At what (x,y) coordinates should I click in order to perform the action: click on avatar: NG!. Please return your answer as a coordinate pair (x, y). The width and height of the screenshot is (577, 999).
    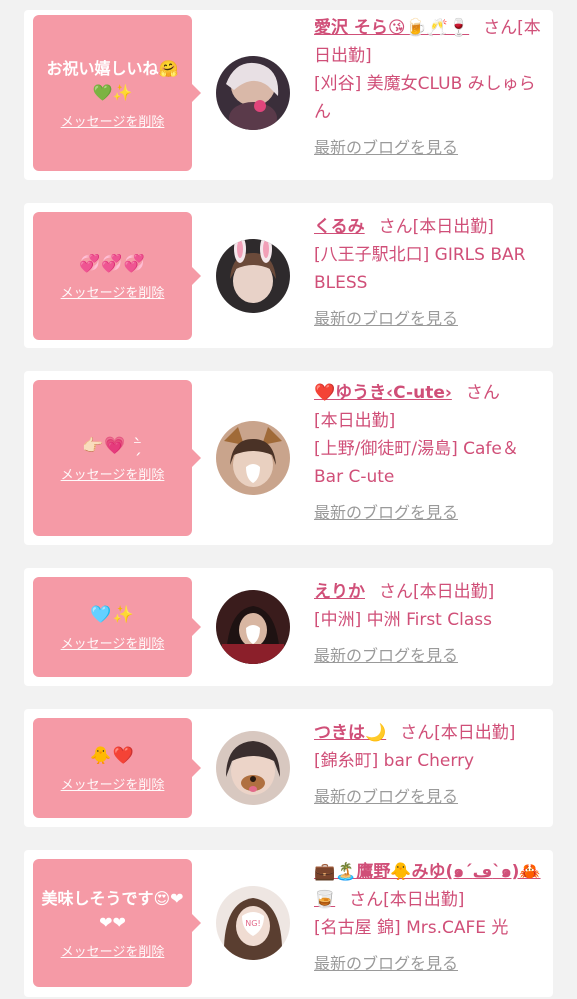
    Looking at the image, I should click on (253, 923).